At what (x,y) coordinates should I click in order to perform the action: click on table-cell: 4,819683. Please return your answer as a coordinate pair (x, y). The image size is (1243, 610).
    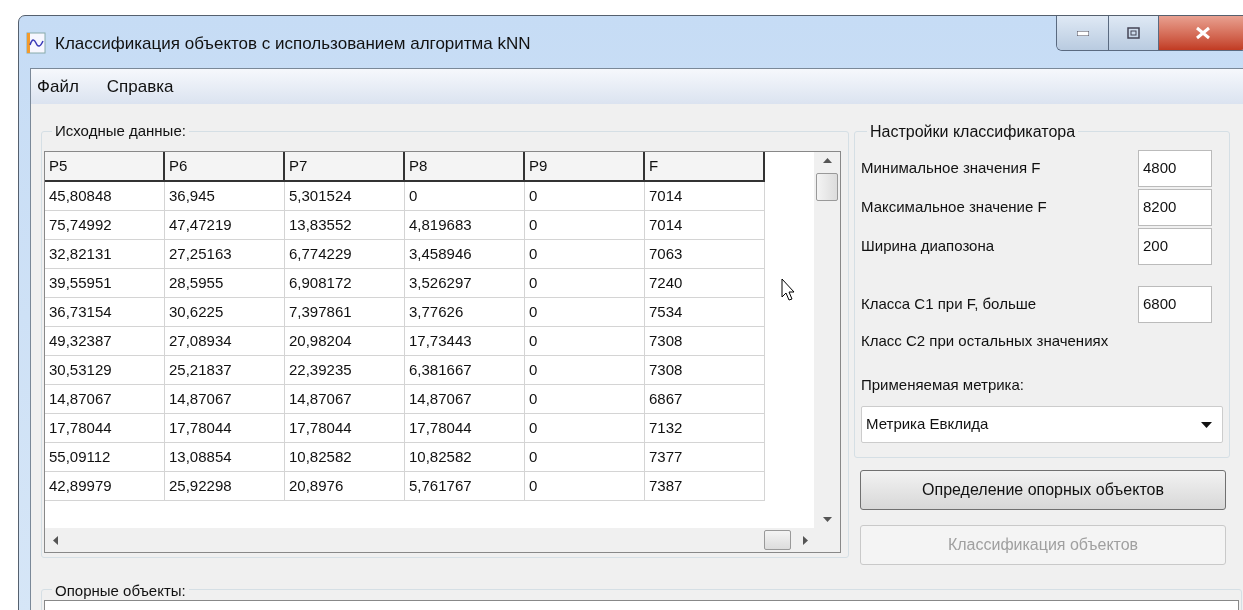
    Looking at the image, I should click on (465, 225).